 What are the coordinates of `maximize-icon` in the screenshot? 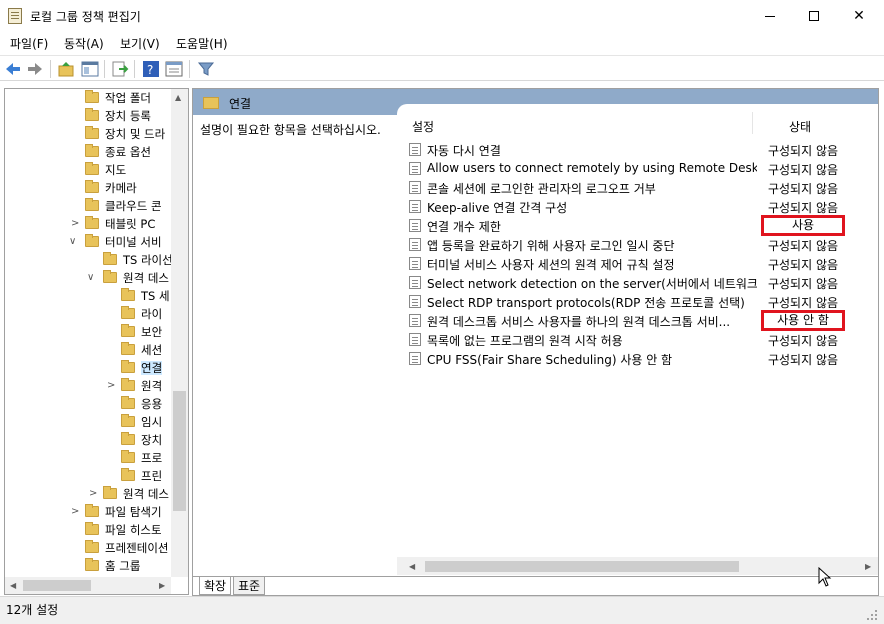 It's located at (814, 16).